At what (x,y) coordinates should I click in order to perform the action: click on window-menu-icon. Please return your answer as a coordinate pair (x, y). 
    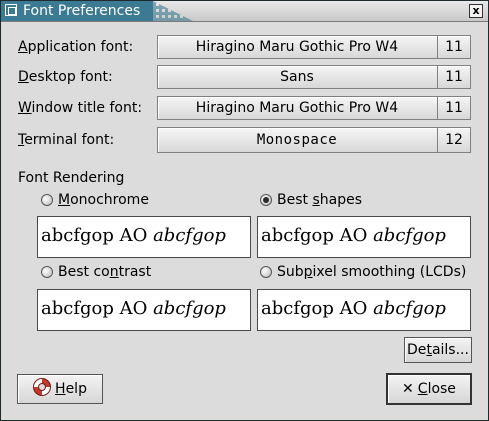
    Looking at the image, I should click on (11, 10).